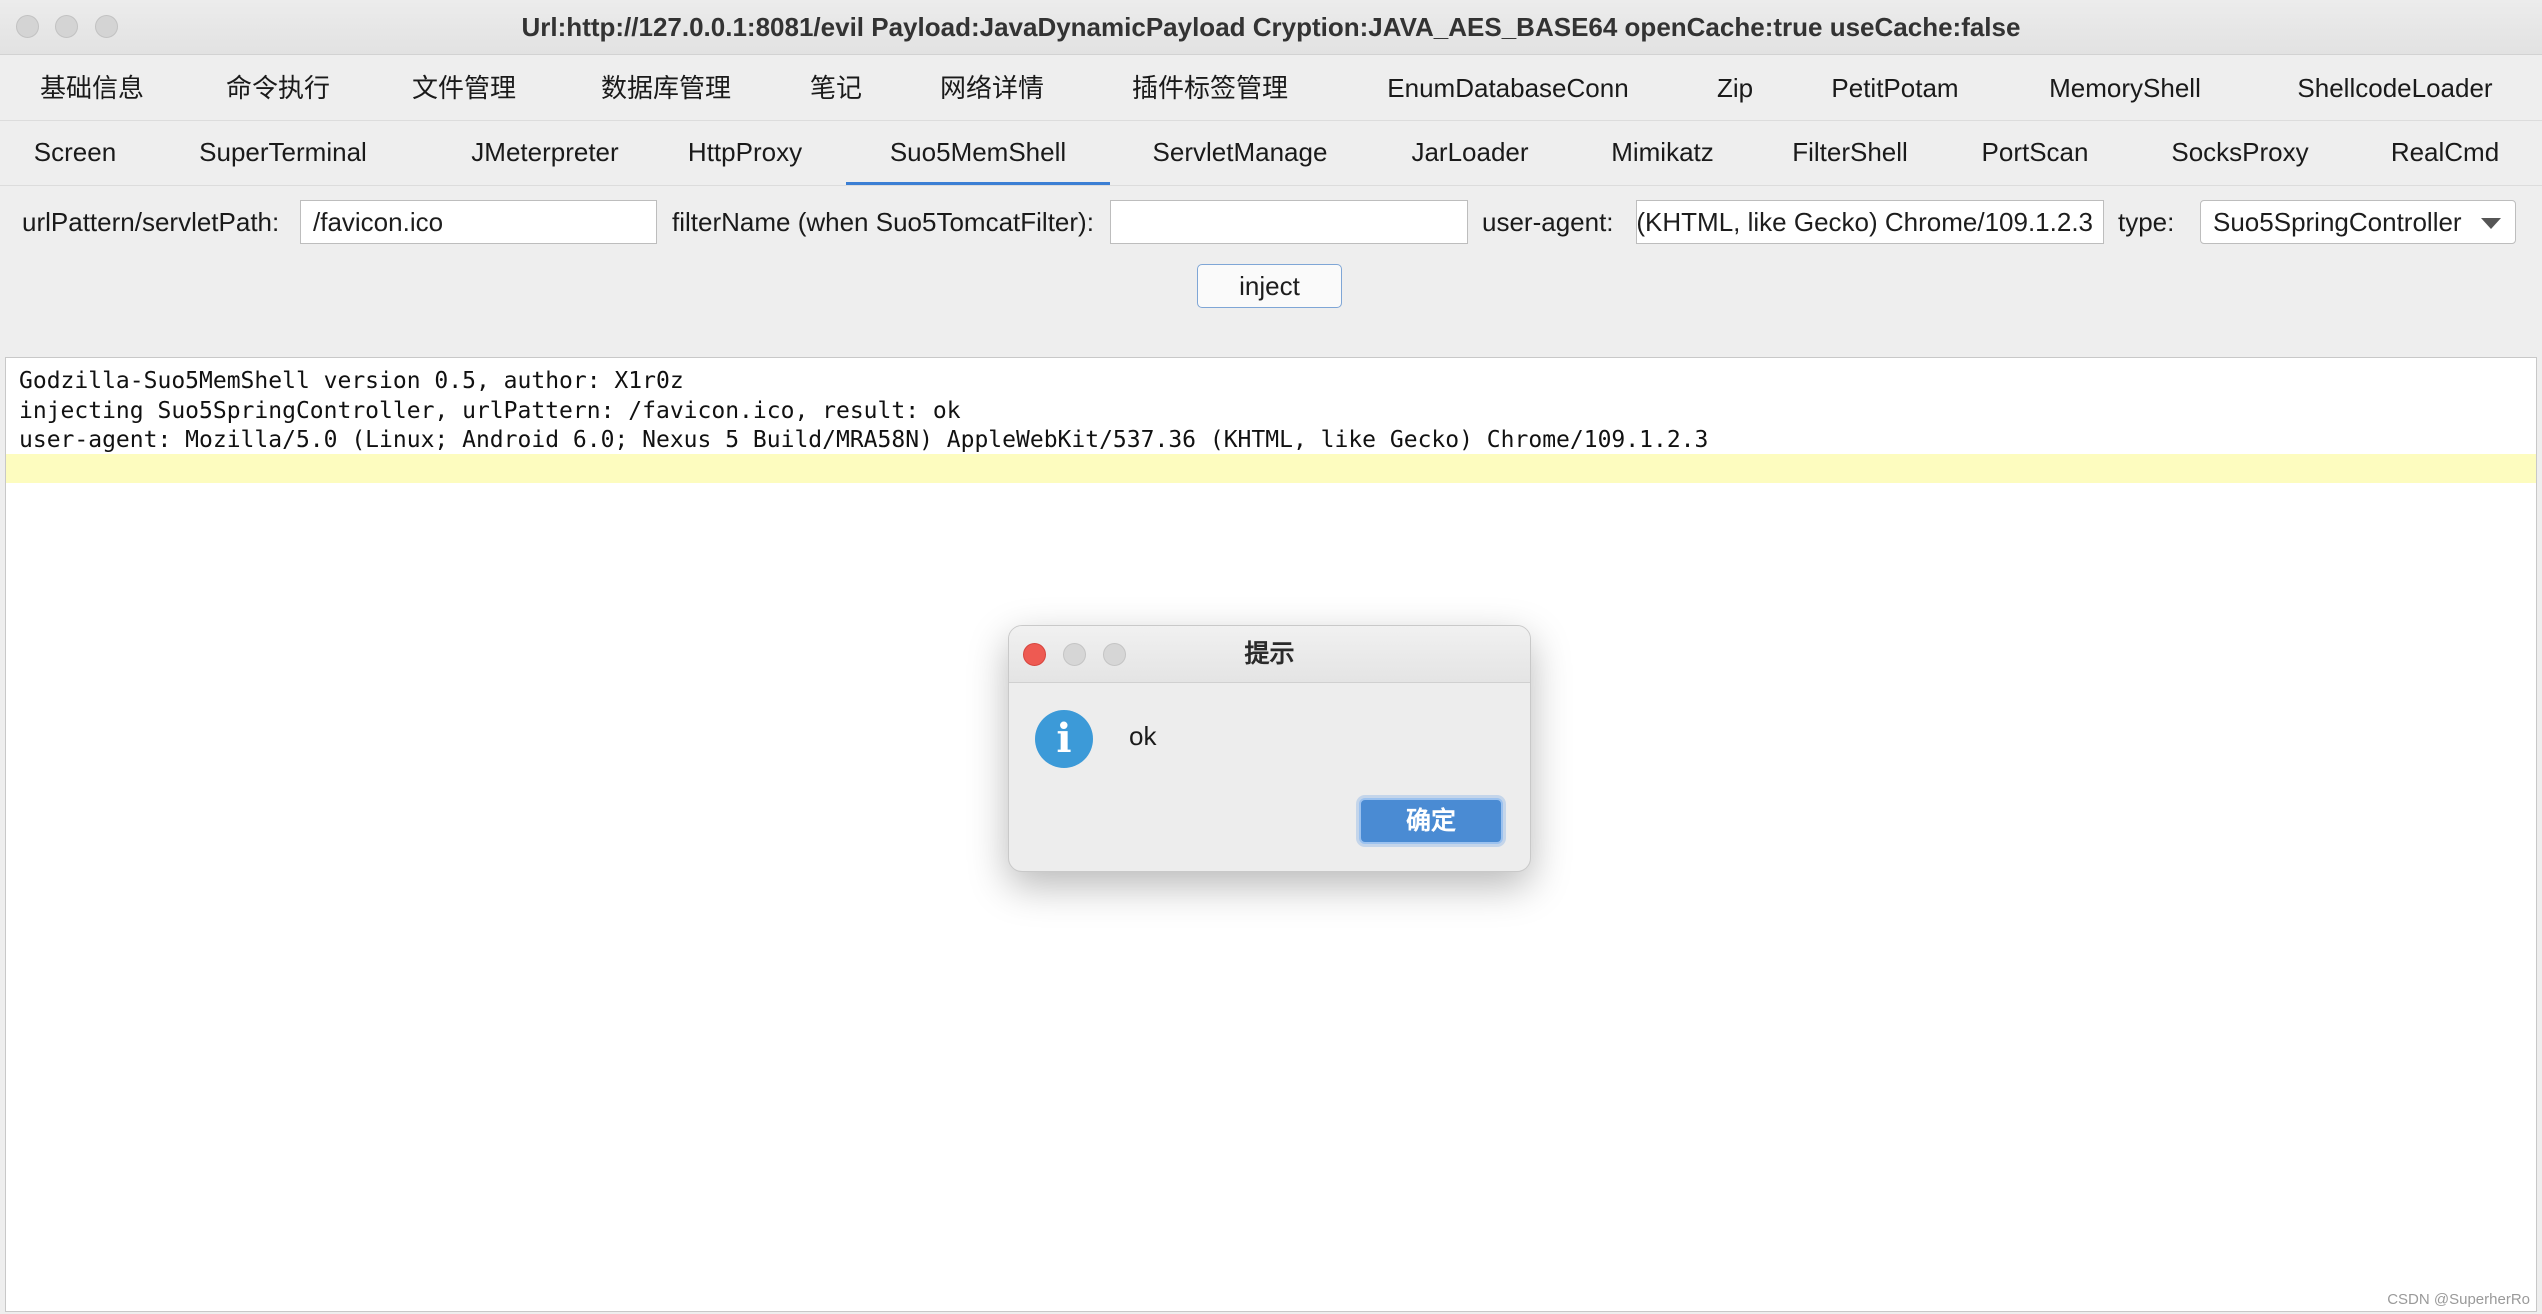  What do you see at coordinates (92, 88) in the screenshot?
I see `tab-basic-info: 基础信息` at bounding box center [92, 88].